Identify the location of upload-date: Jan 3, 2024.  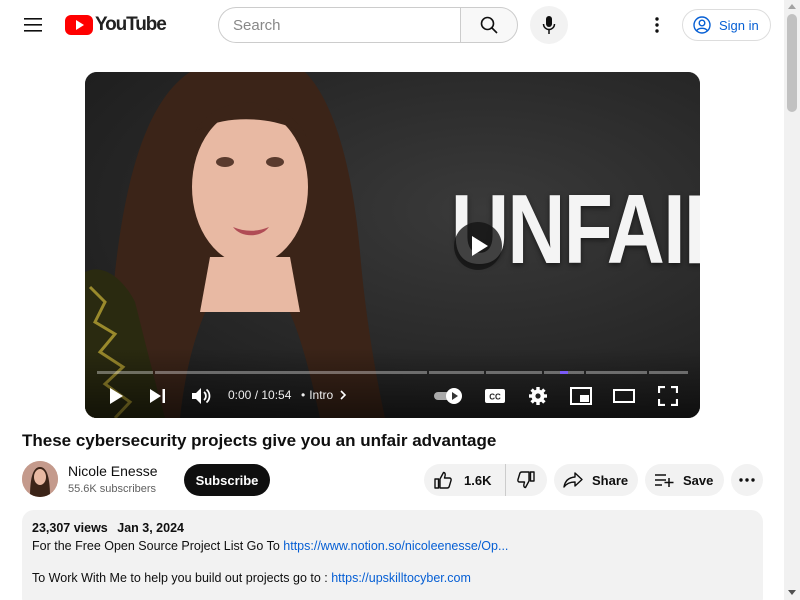
(150, 528).